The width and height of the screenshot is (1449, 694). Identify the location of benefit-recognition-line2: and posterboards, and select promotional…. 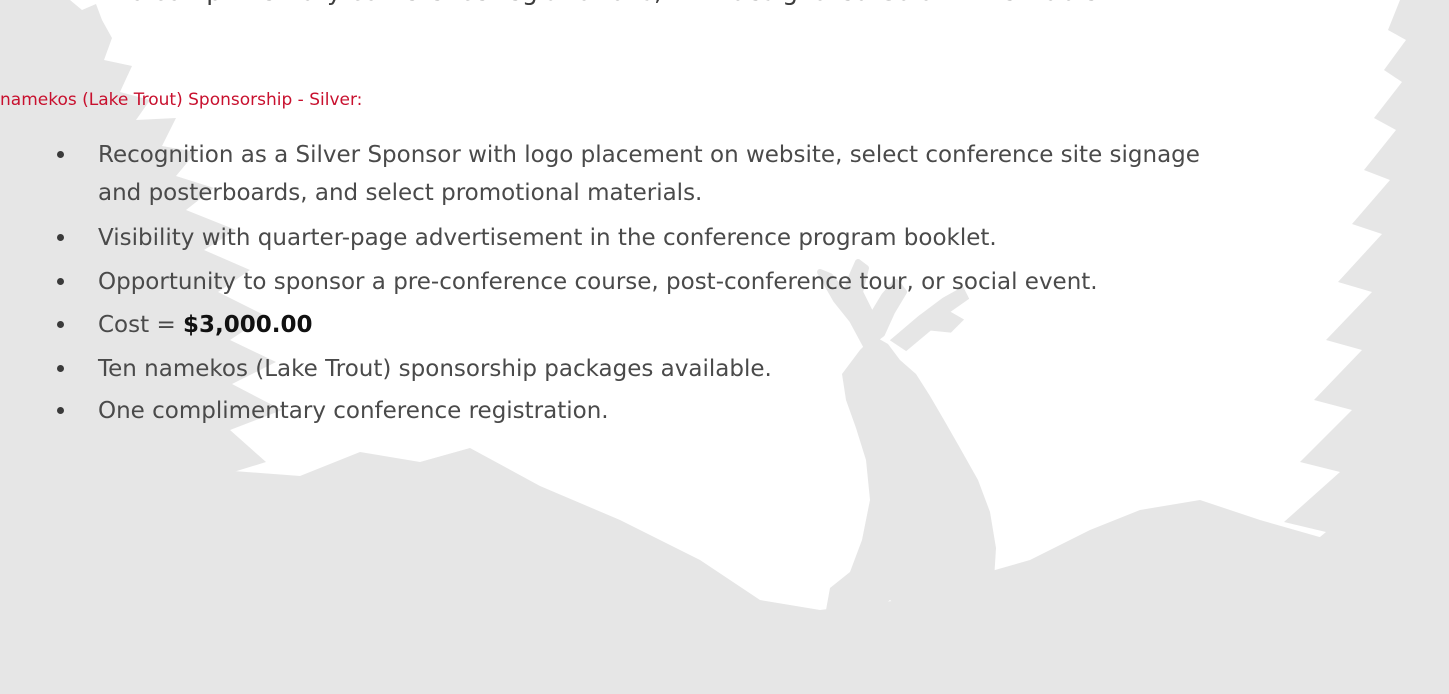
(400, 193).